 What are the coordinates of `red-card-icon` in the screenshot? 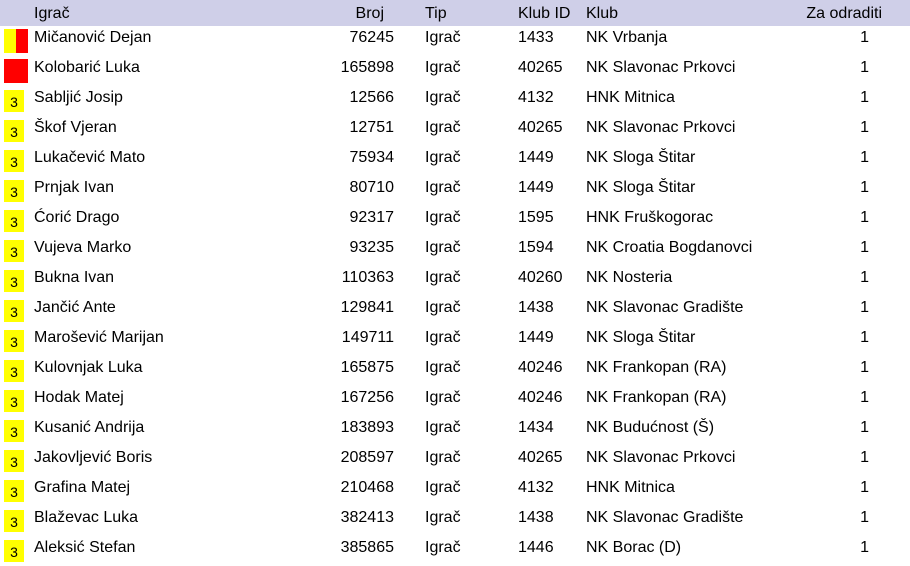 It's located at (22, 41).